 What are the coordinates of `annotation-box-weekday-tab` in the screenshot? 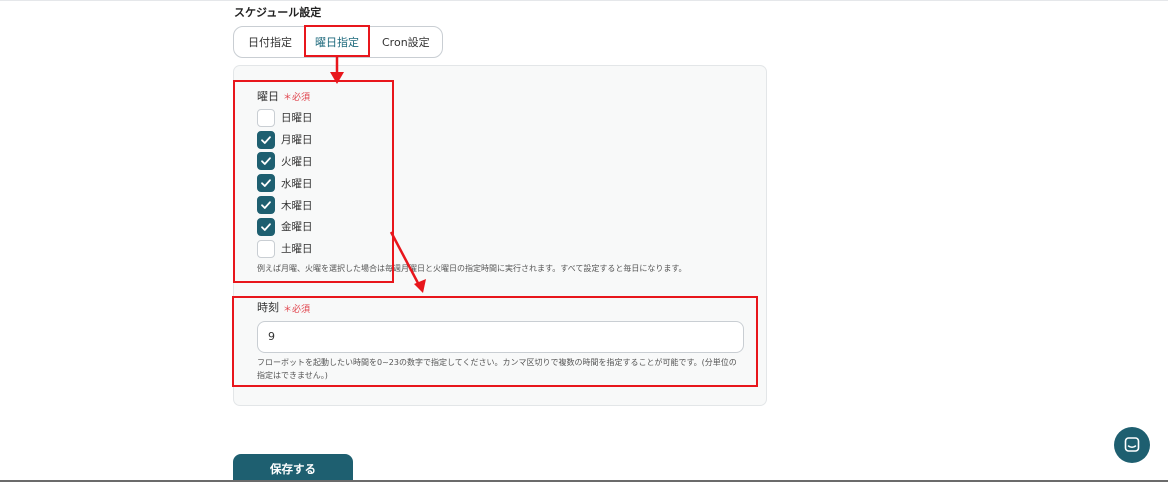 It's located at (337, 41).